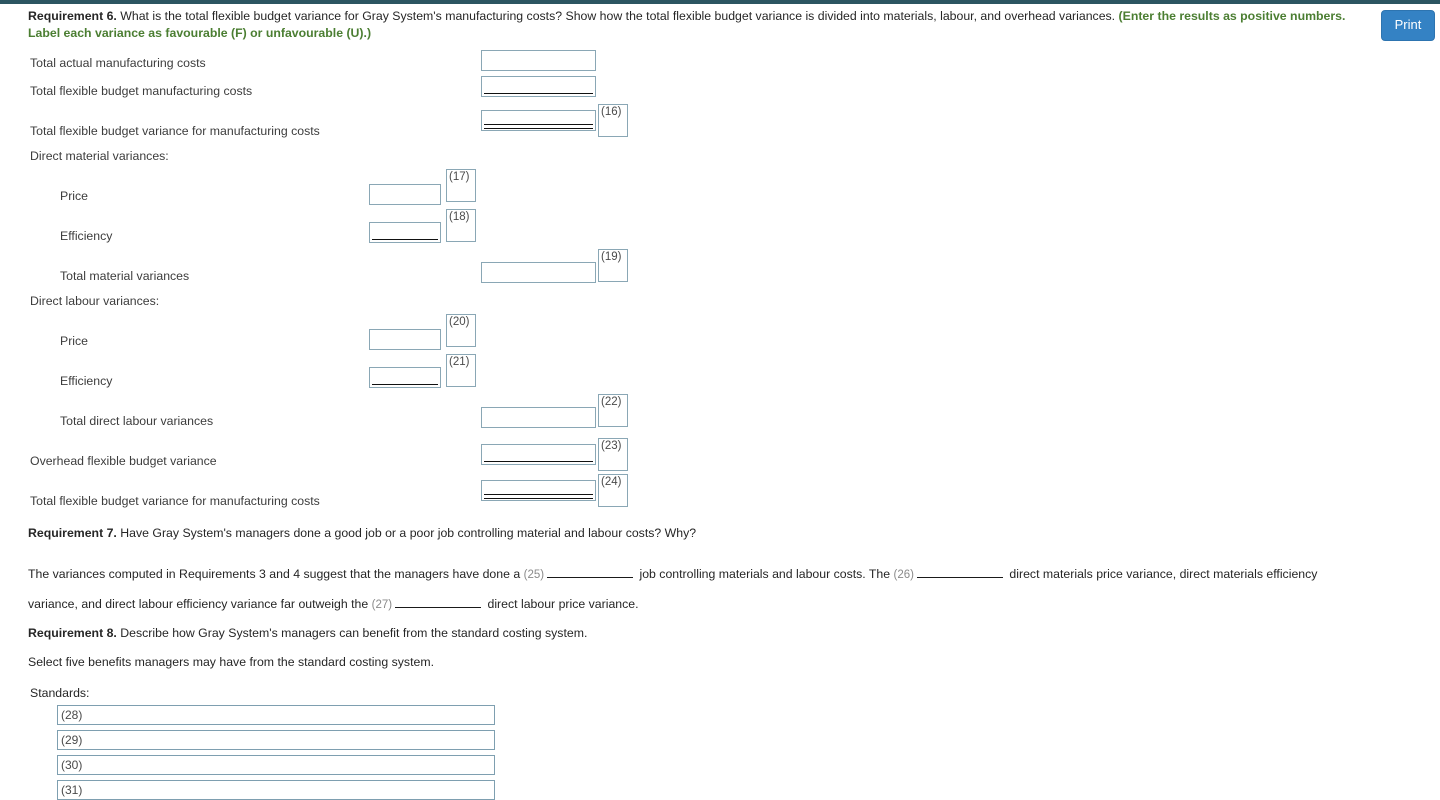 The height and width of the screenshot is (800, 1440). I want to click on print-button: Print, so click(1408, 25).